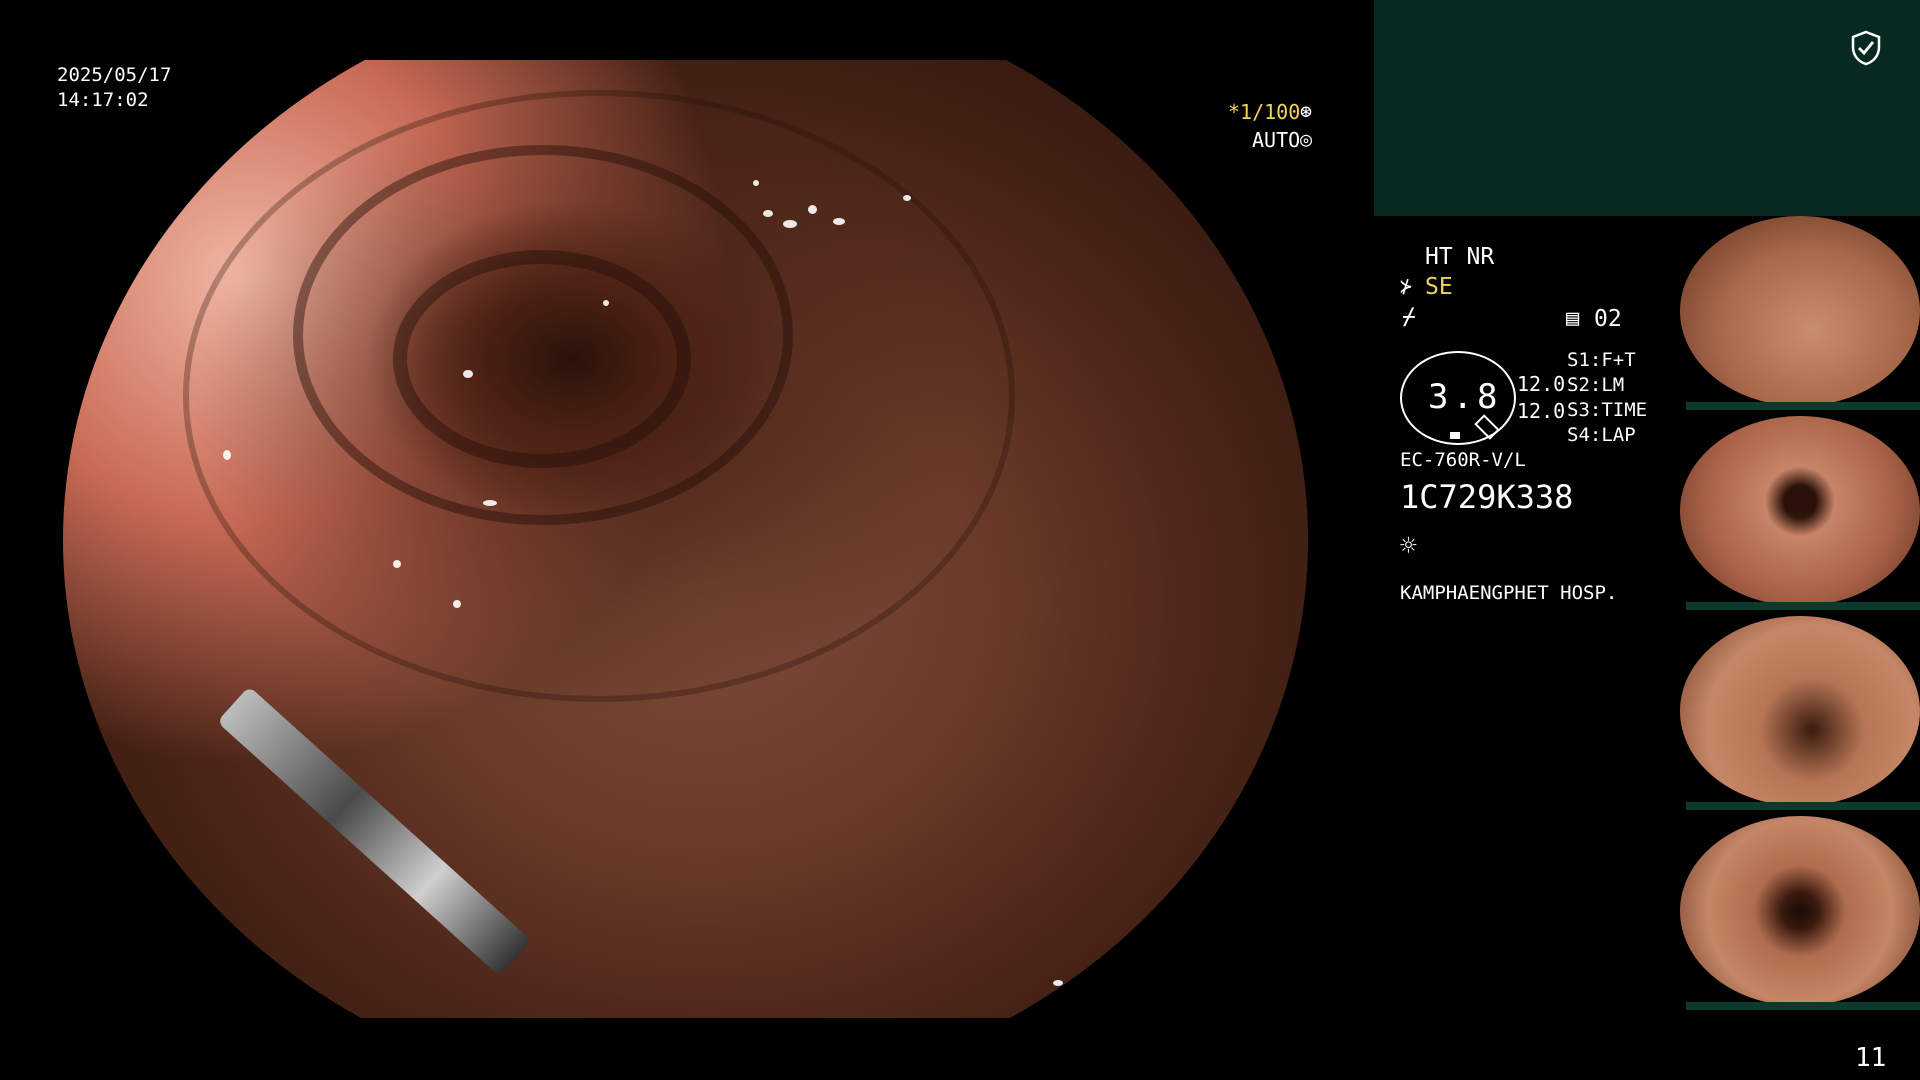  Describe the element at coordinates (1276, 140) in the screenshot. I see `auto-mode-label: AUTO` at that location.